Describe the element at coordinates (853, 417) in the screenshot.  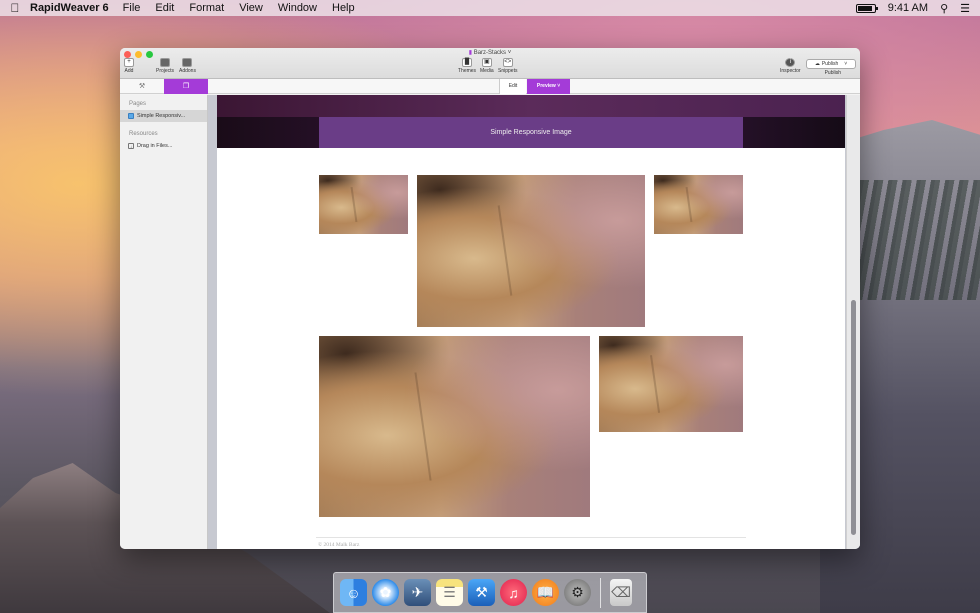
I see `scrollbar-thumb` at that location.